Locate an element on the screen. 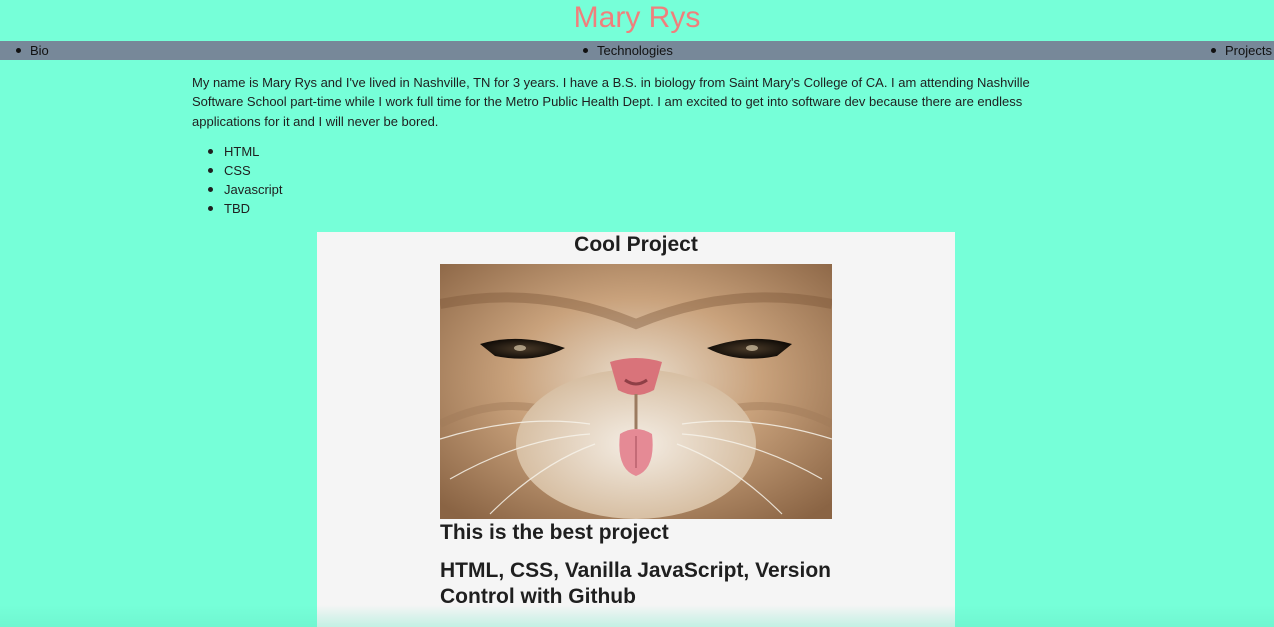  nav-item-label: Technologies is located at coordinates (635, 50).